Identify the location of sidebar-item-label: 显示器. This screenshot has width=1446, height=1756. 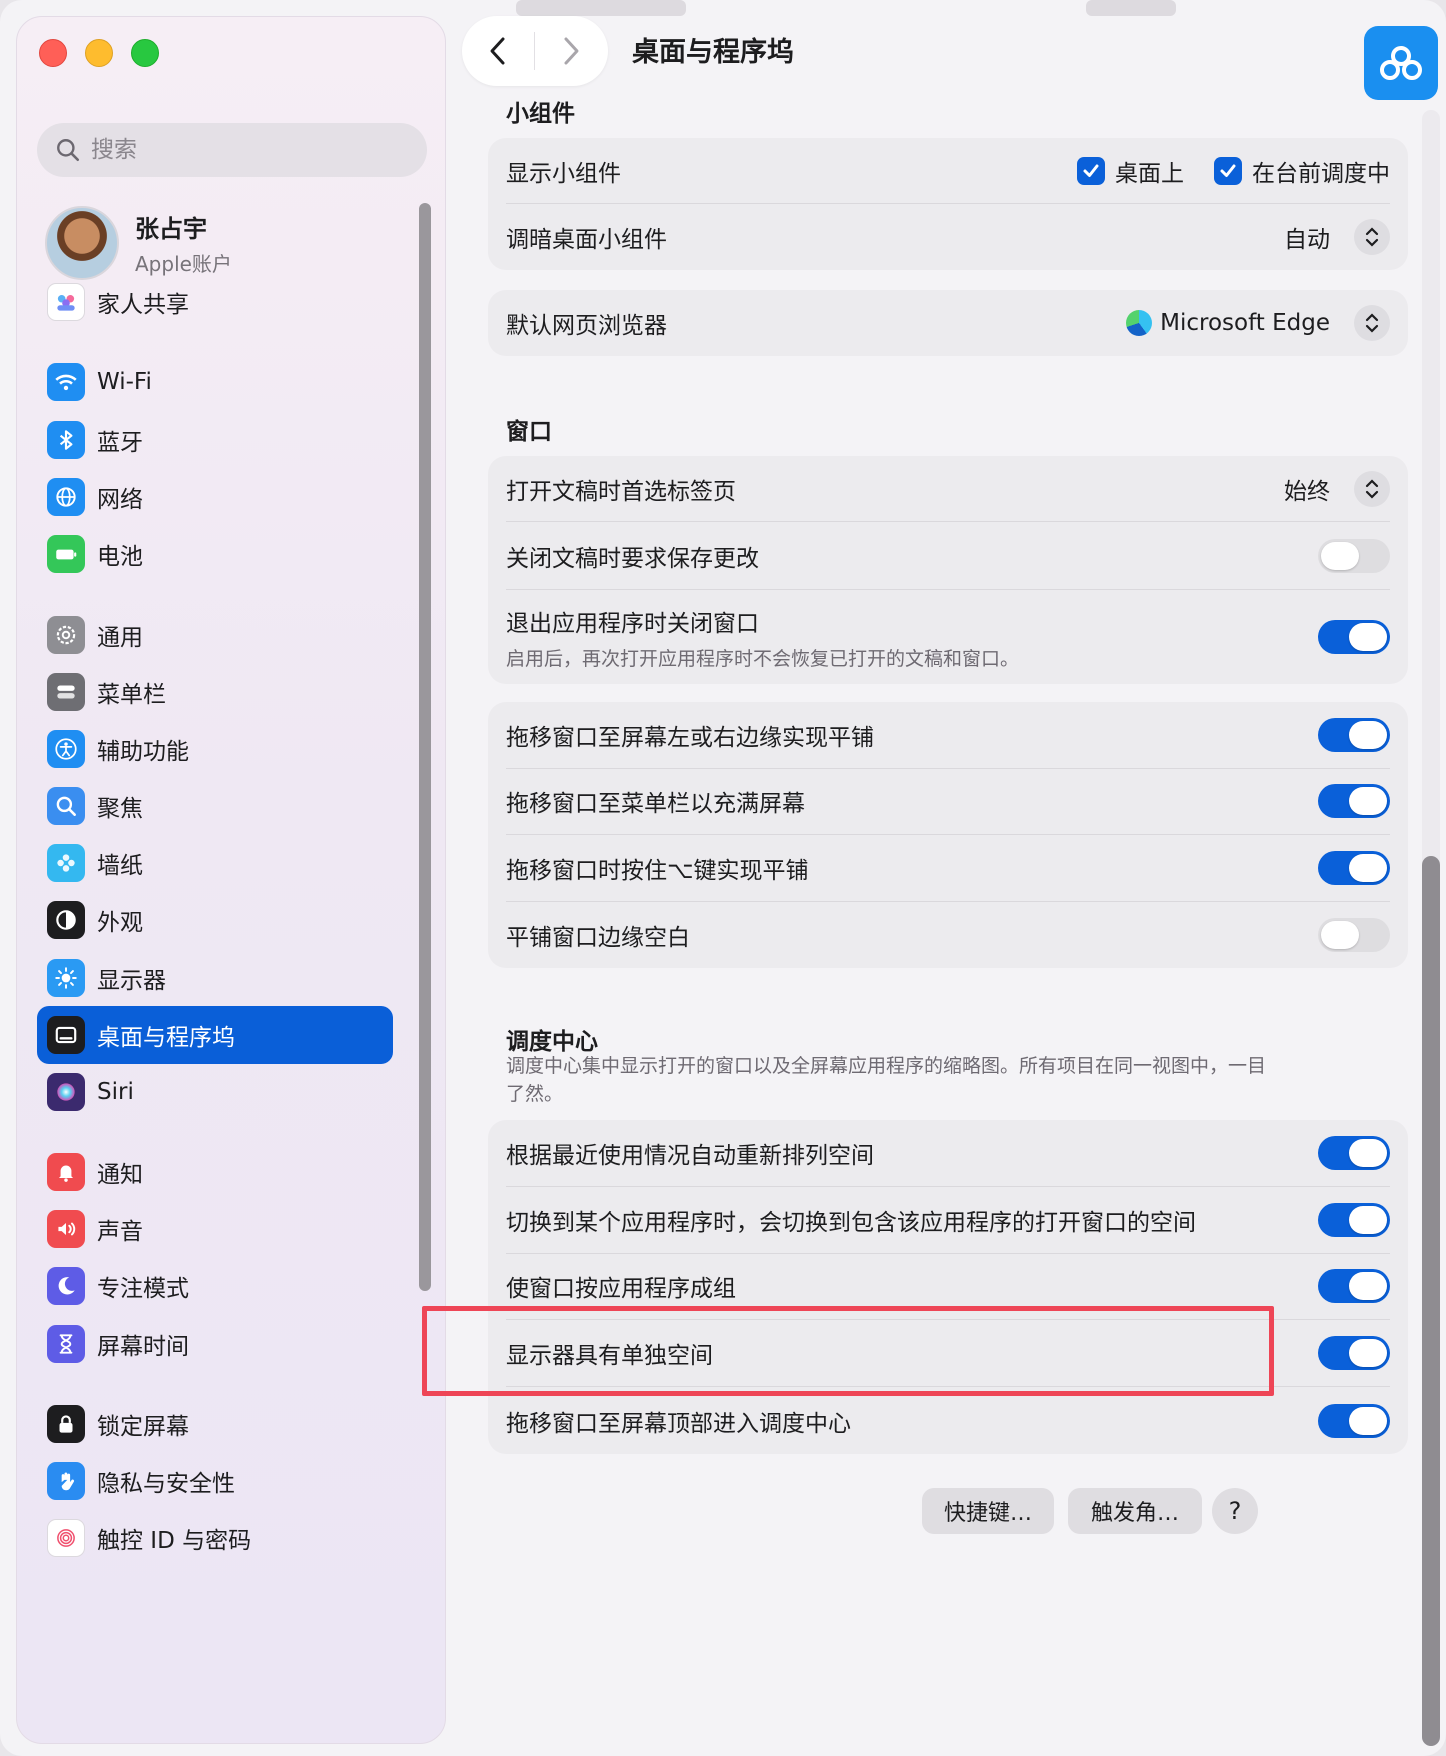
(131, 981).